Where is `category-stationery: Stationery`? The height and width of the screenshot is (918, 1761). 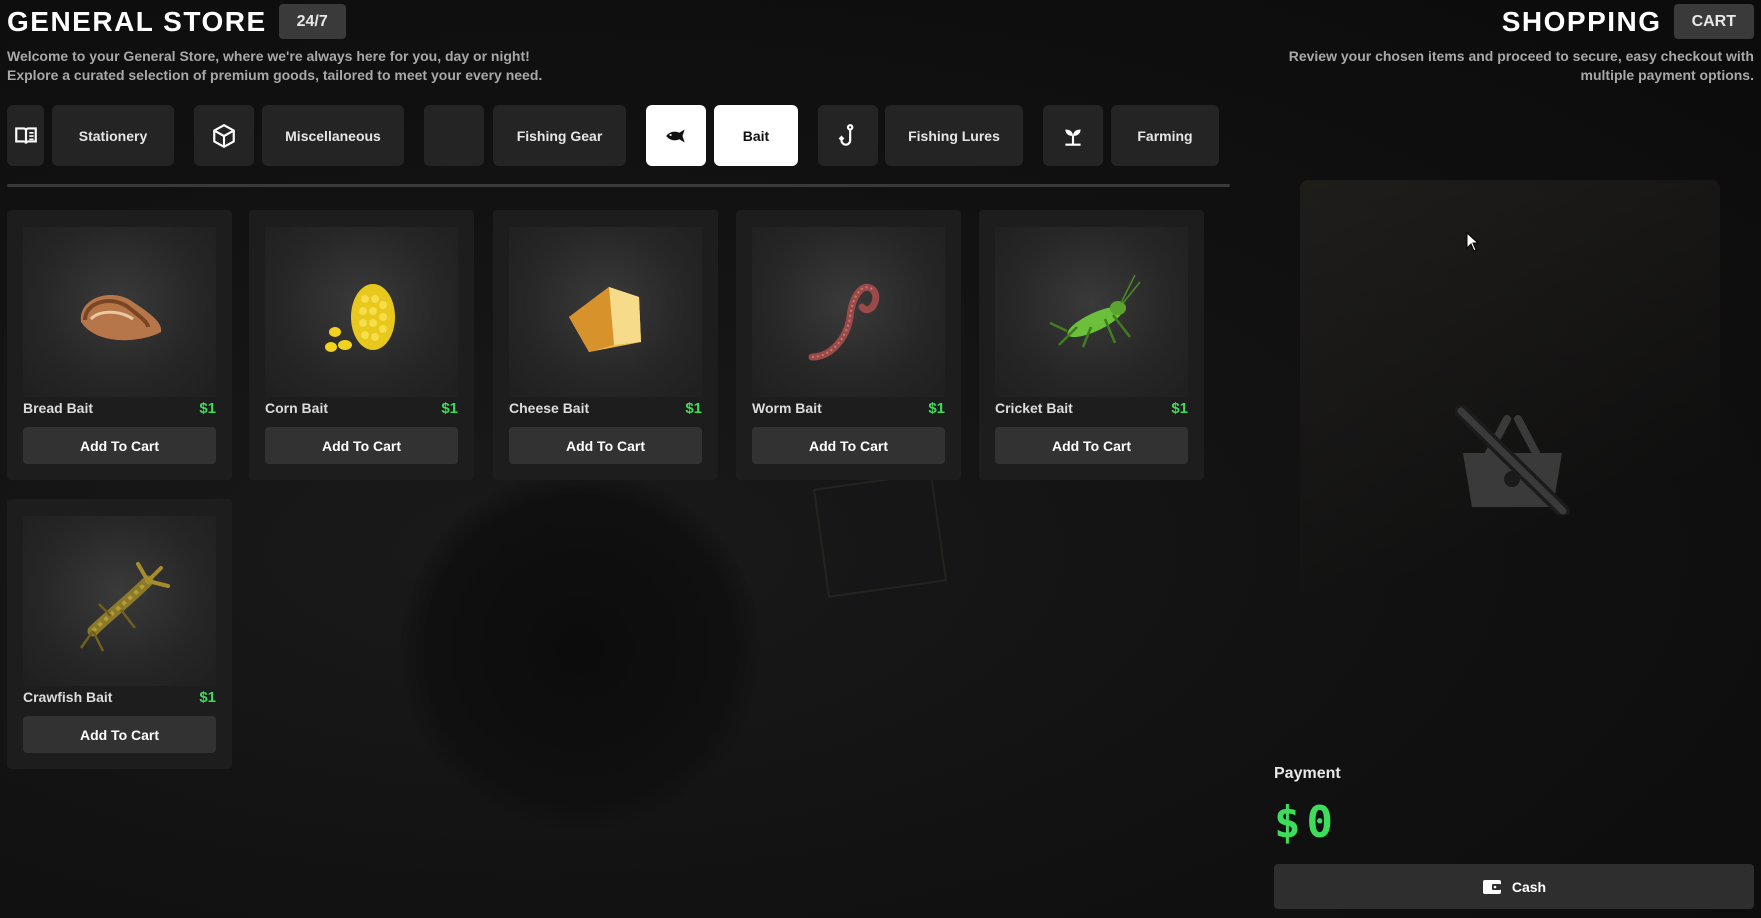
category-stationery: Stationery is located at coordinates (113, 135).